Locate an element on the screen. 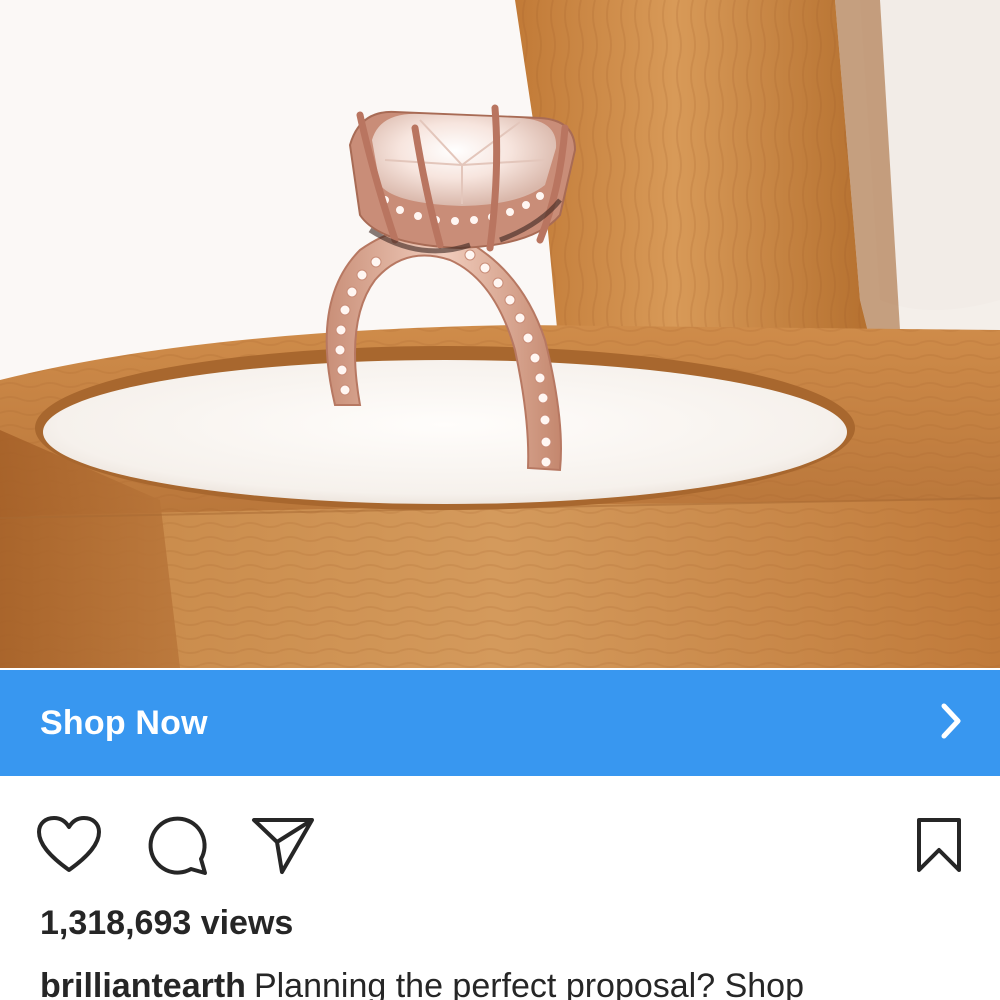  shop-now-button: Shop Now is located at coordinates (500, 723).